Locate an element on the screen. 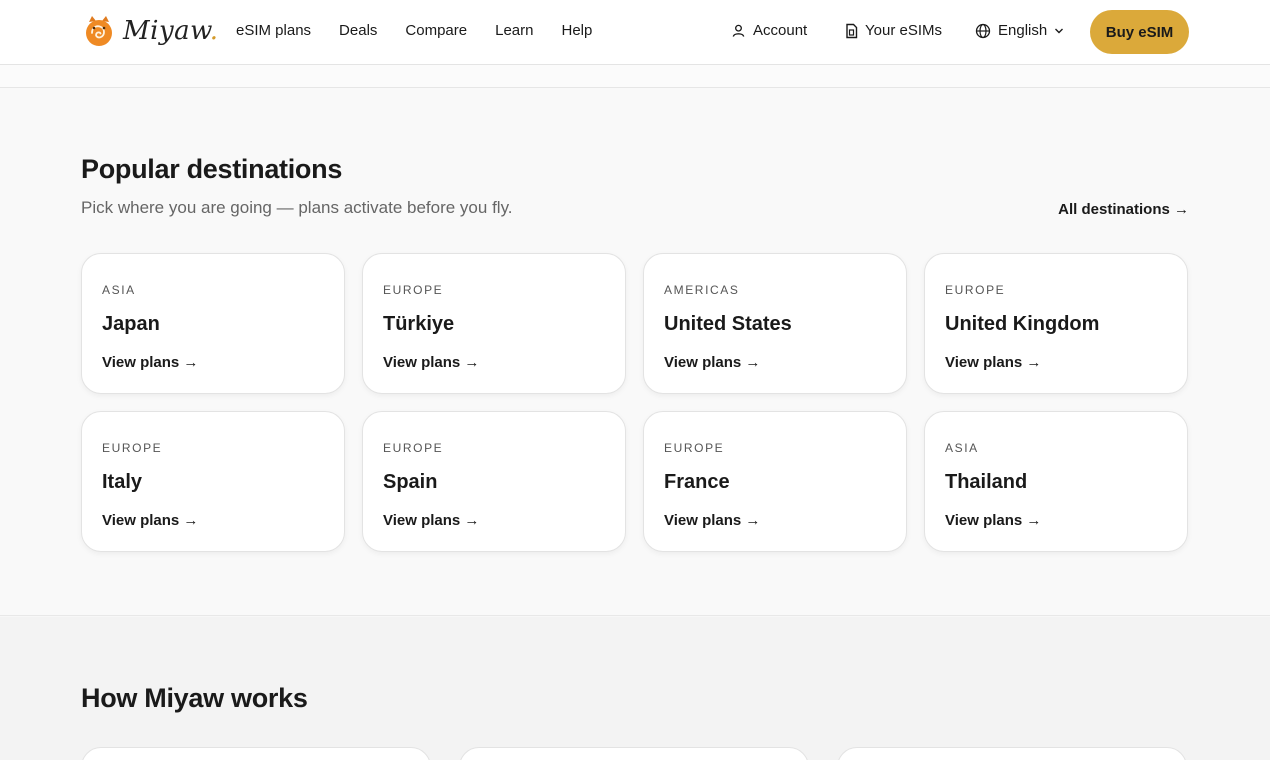  esims-label: Your eSIMs is located at coordinates (903, 30).